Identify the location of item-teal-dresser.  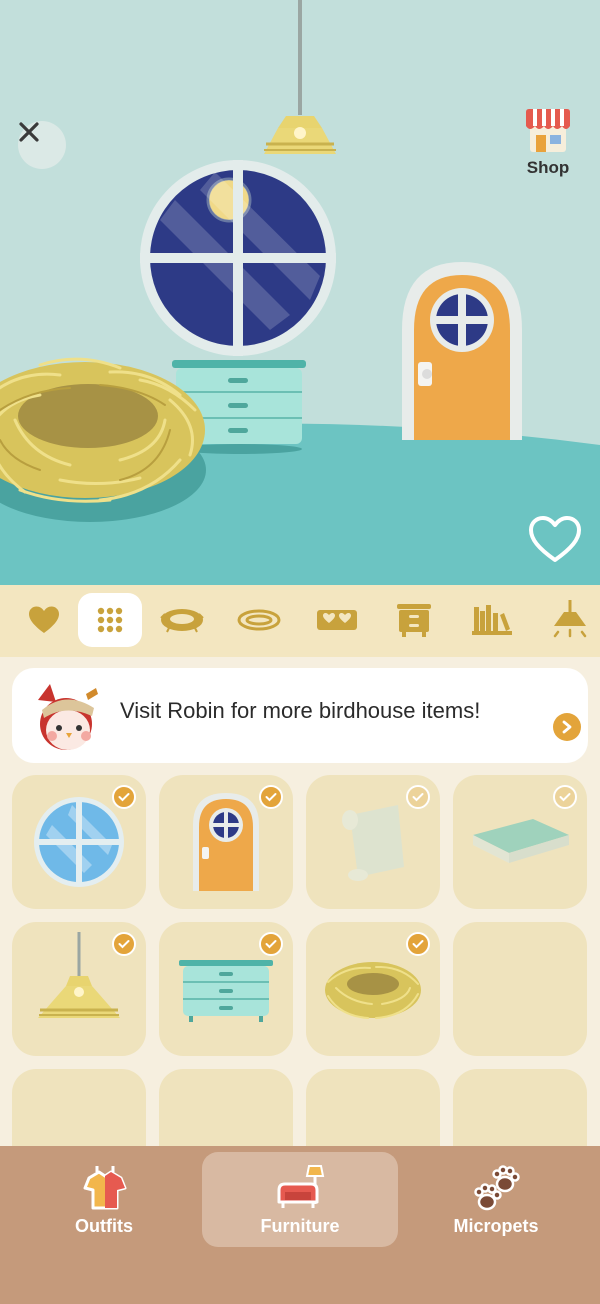
(226, 989).